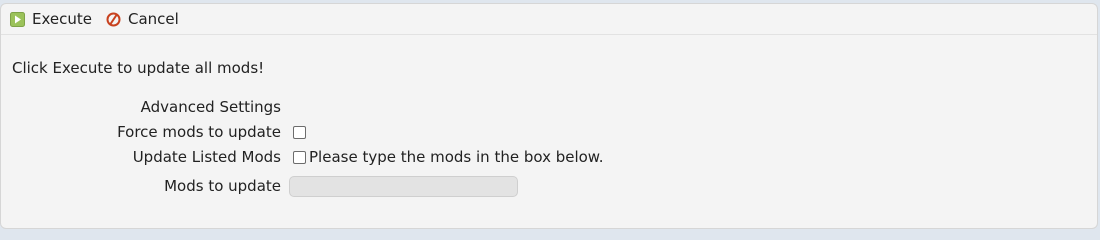 This screenshot has height=240, width=1100. Describe the element at coordinates (549, 19) in the screenshot. I see `toolbar: Execute Cancel` at that location.